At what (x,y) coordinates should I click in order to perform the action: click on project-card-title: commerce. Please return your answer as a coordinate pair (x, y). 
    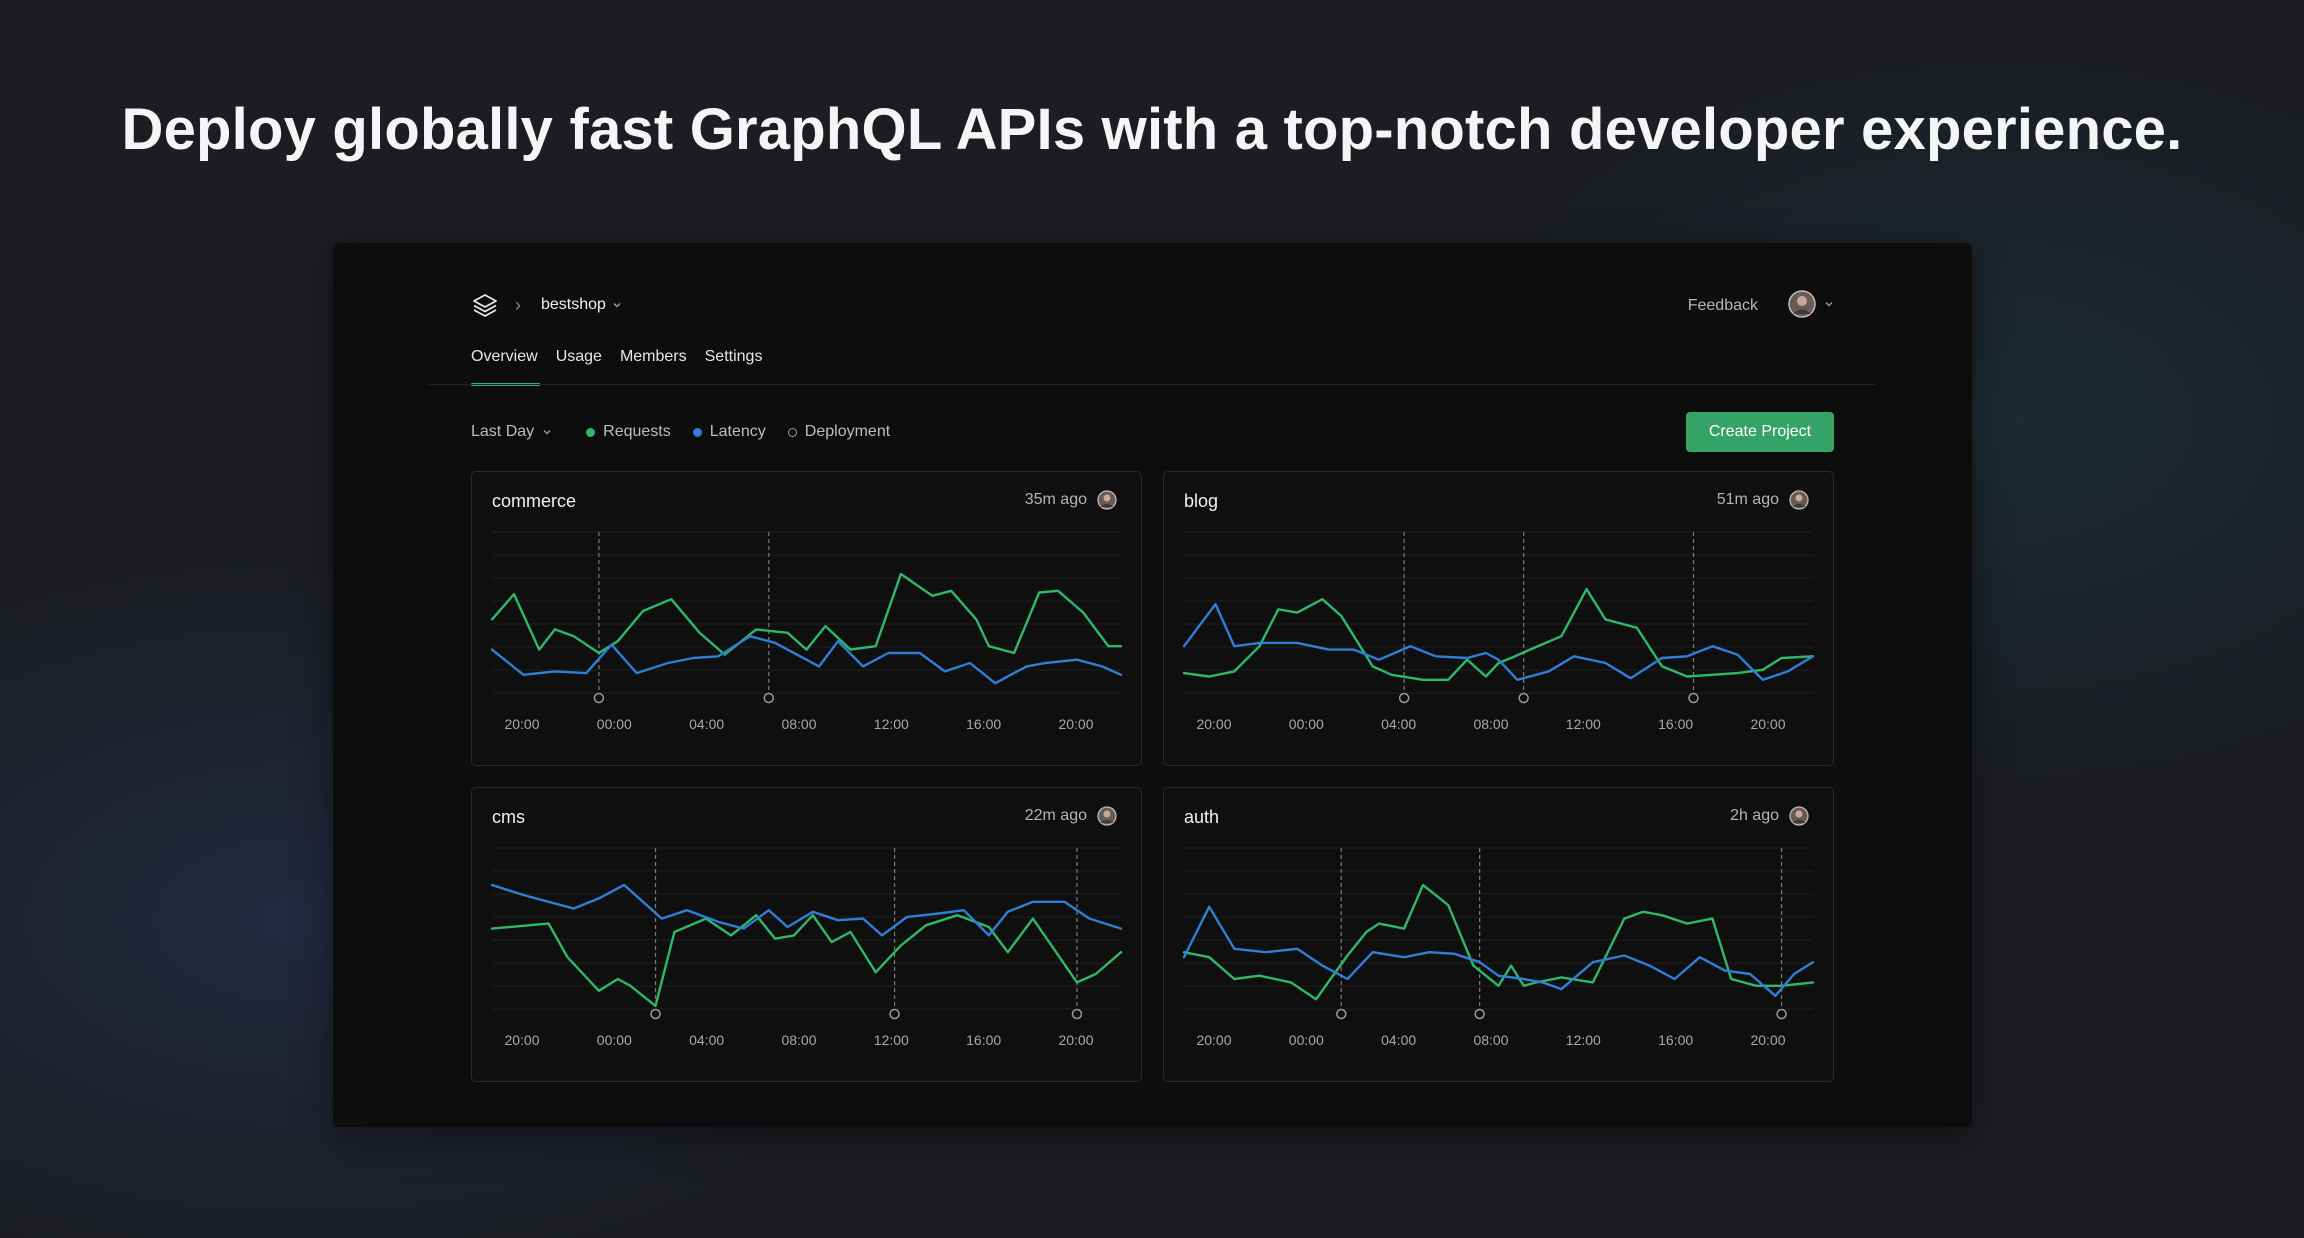
    Looking at the image, I should click on (534, 501).